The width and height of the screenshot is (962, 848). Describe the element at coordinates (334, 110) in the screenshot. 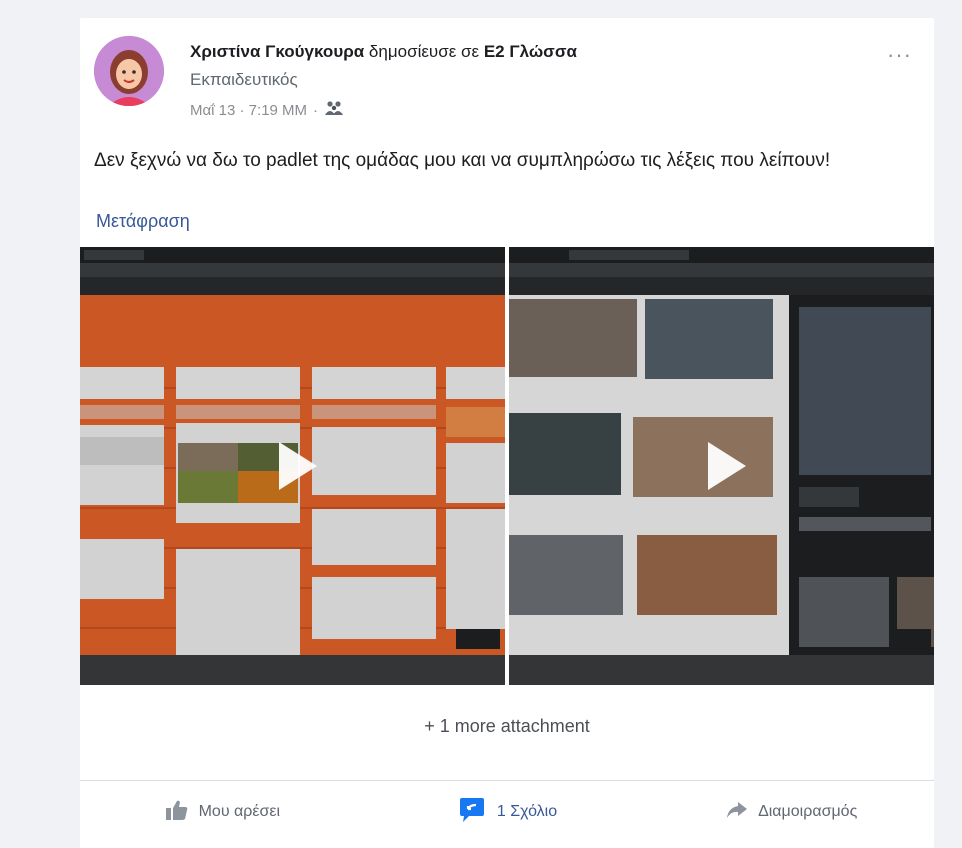

I see `audience-group-icon` at that location.